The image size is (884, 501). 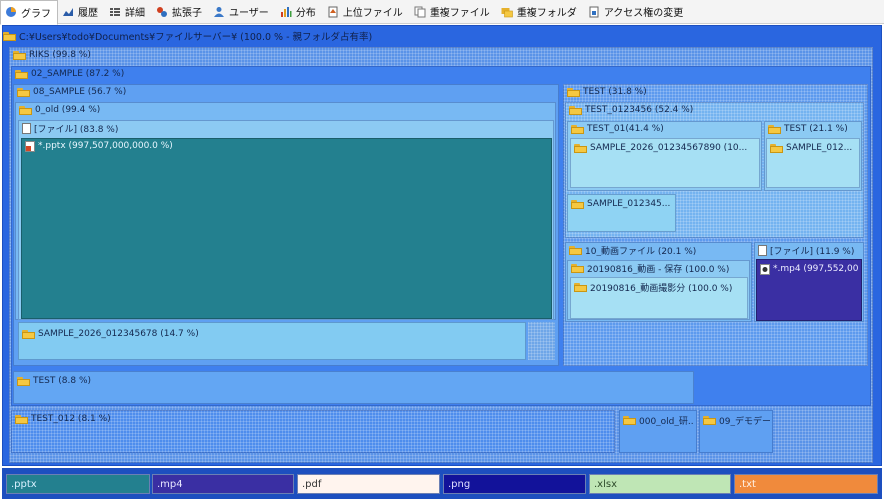 I want to click on tab-label: アクセス権の変更, so click(x=643, y=13).